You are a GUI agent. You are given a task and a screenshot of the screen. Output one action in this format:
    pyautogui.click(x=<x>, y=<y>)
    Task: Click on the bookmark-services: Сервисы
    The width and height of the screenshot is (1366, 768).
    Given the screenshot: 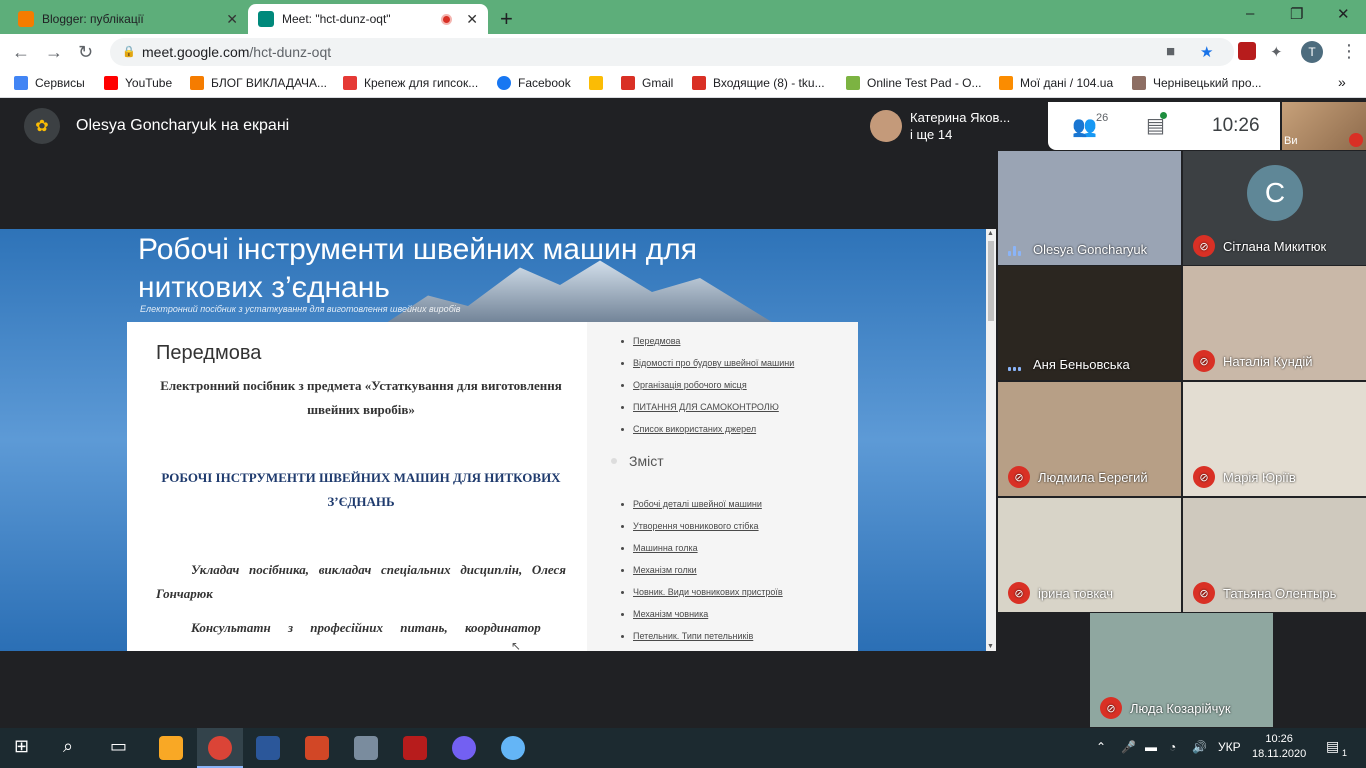 What is the action you would take?
    pyautogui.click(x=49, y=83)
    